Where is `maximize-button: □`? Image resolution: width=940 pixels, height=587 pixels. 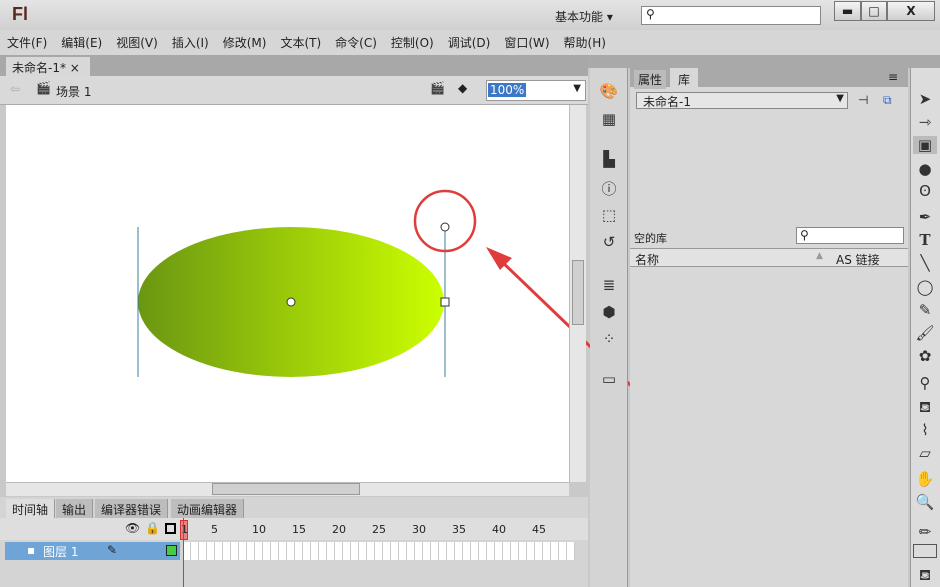 maximize-button: □ is located at coordinates (874, 11).